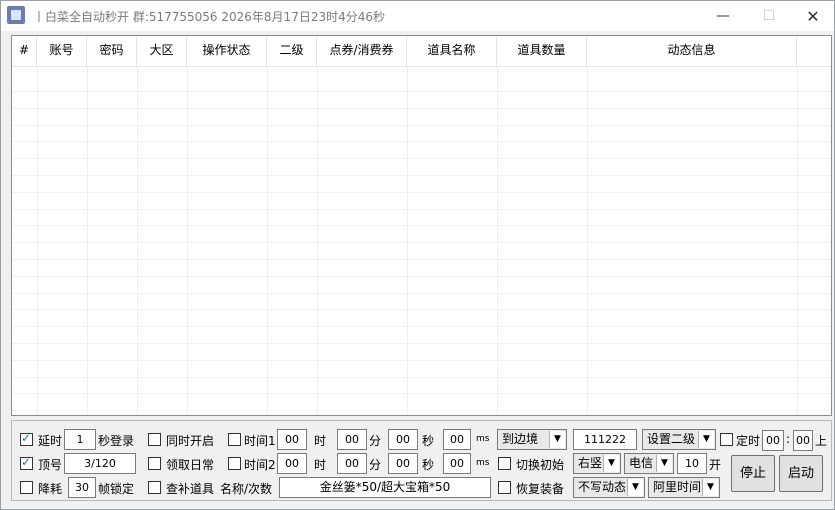 Image resolution: width=835 pixels, height=510 pixels. I want to click on timer-label: 定时, so click(748, 441).